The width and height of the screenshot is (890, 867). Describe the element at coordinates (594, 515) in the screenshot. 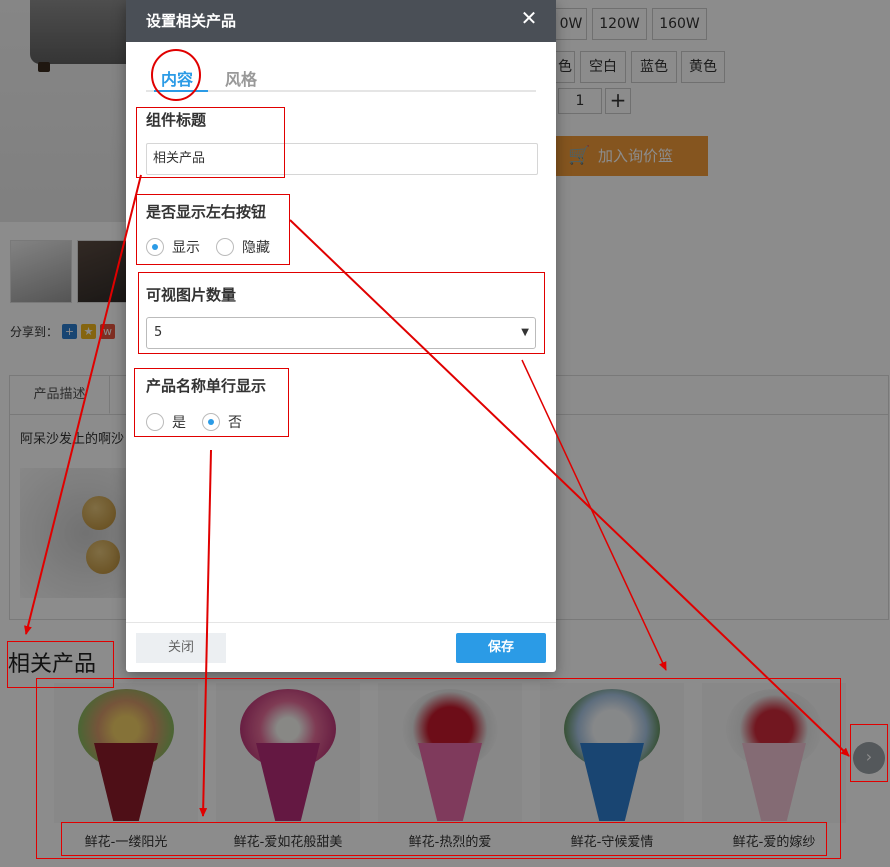

I see `arrow-count-to-carousel` at that location.